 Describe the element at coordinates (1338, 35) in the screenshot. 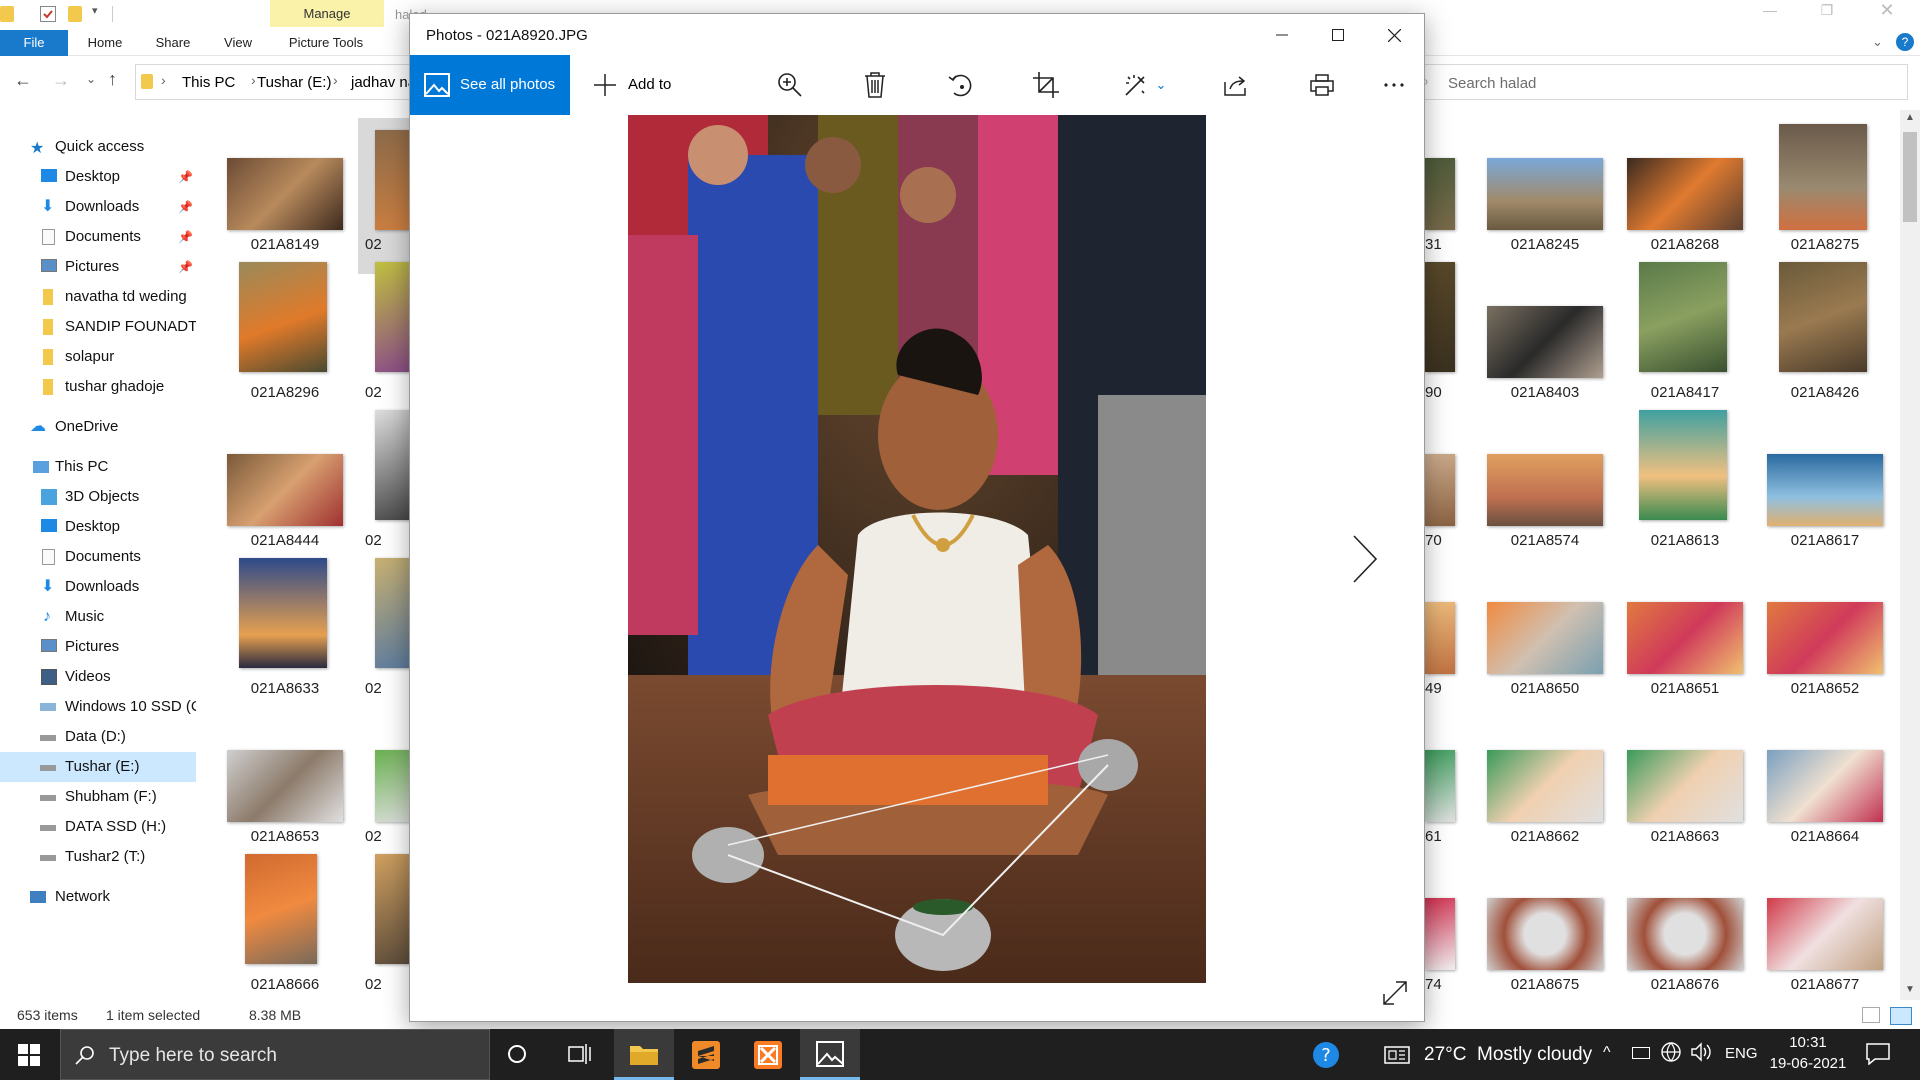

I see `photos-maximize-button` at that location.